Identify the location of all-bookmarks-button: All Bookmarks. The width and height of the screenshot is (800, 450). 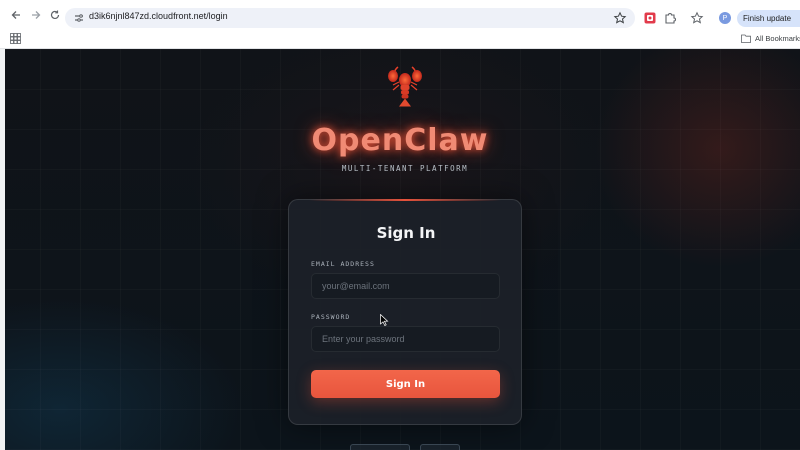
(770, 38).